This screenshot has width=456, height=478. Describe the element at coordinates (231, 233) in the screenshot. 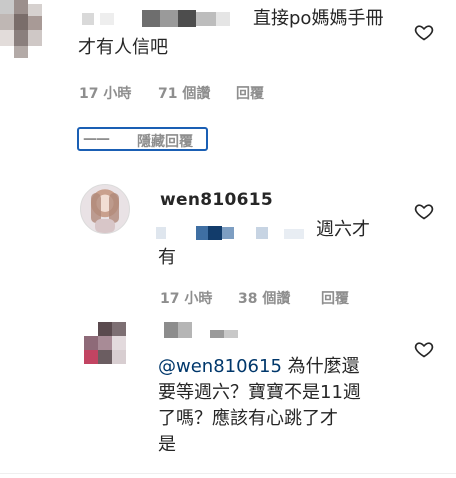

I see `blurred-mention` at that location.